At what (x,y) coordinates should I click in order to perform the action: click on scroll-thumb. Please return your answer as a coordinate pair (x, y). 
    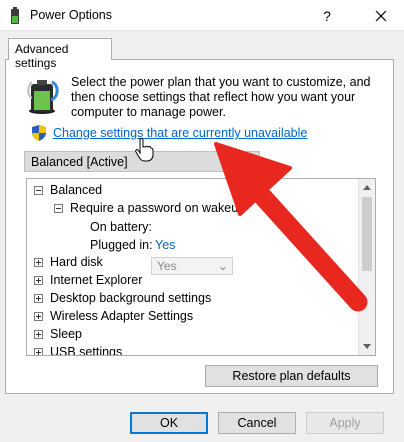
    Looking at the image, I should click on (367, 234).